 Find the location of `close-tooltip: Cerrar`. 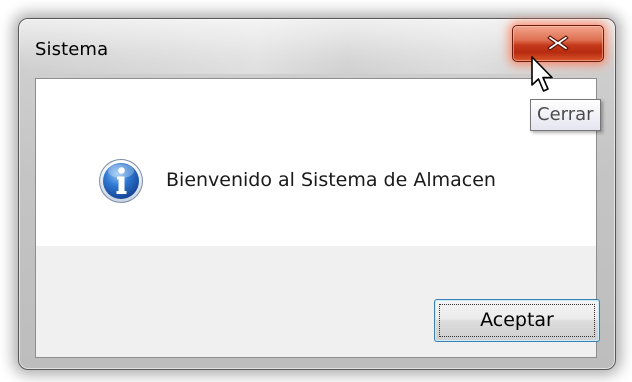

close-tooltip: Cerrar is located at coordinates (565, 115).